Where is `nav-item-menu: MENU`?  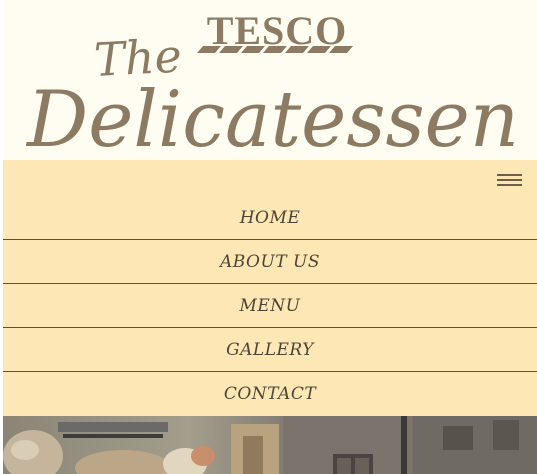
nav-item-menu: MENU is located at coordinates (270, 306).